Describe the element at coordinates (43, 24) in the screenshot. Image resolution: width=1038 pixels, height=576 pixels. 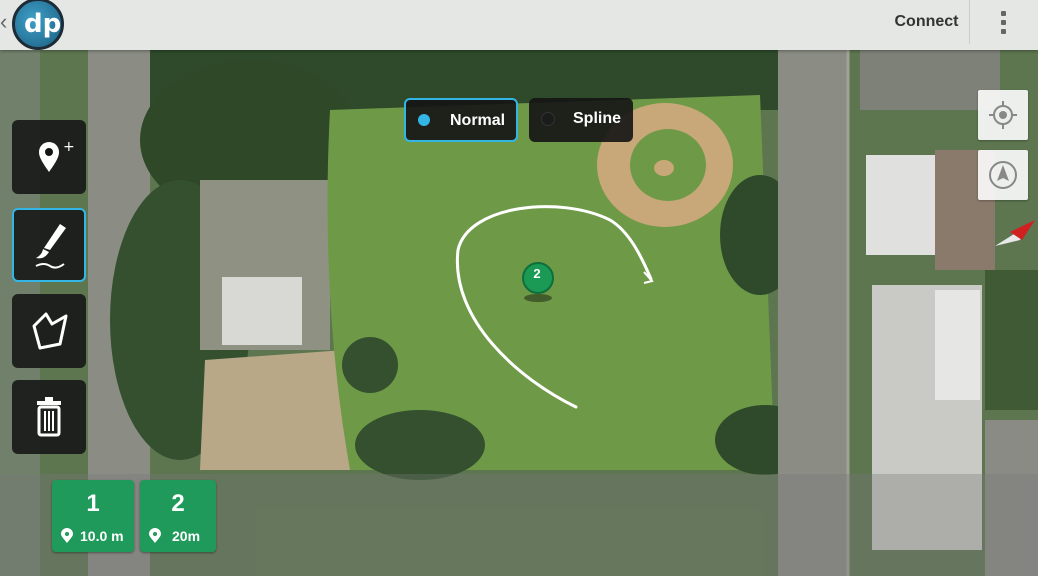
I see `logo-text: dp` at that location.